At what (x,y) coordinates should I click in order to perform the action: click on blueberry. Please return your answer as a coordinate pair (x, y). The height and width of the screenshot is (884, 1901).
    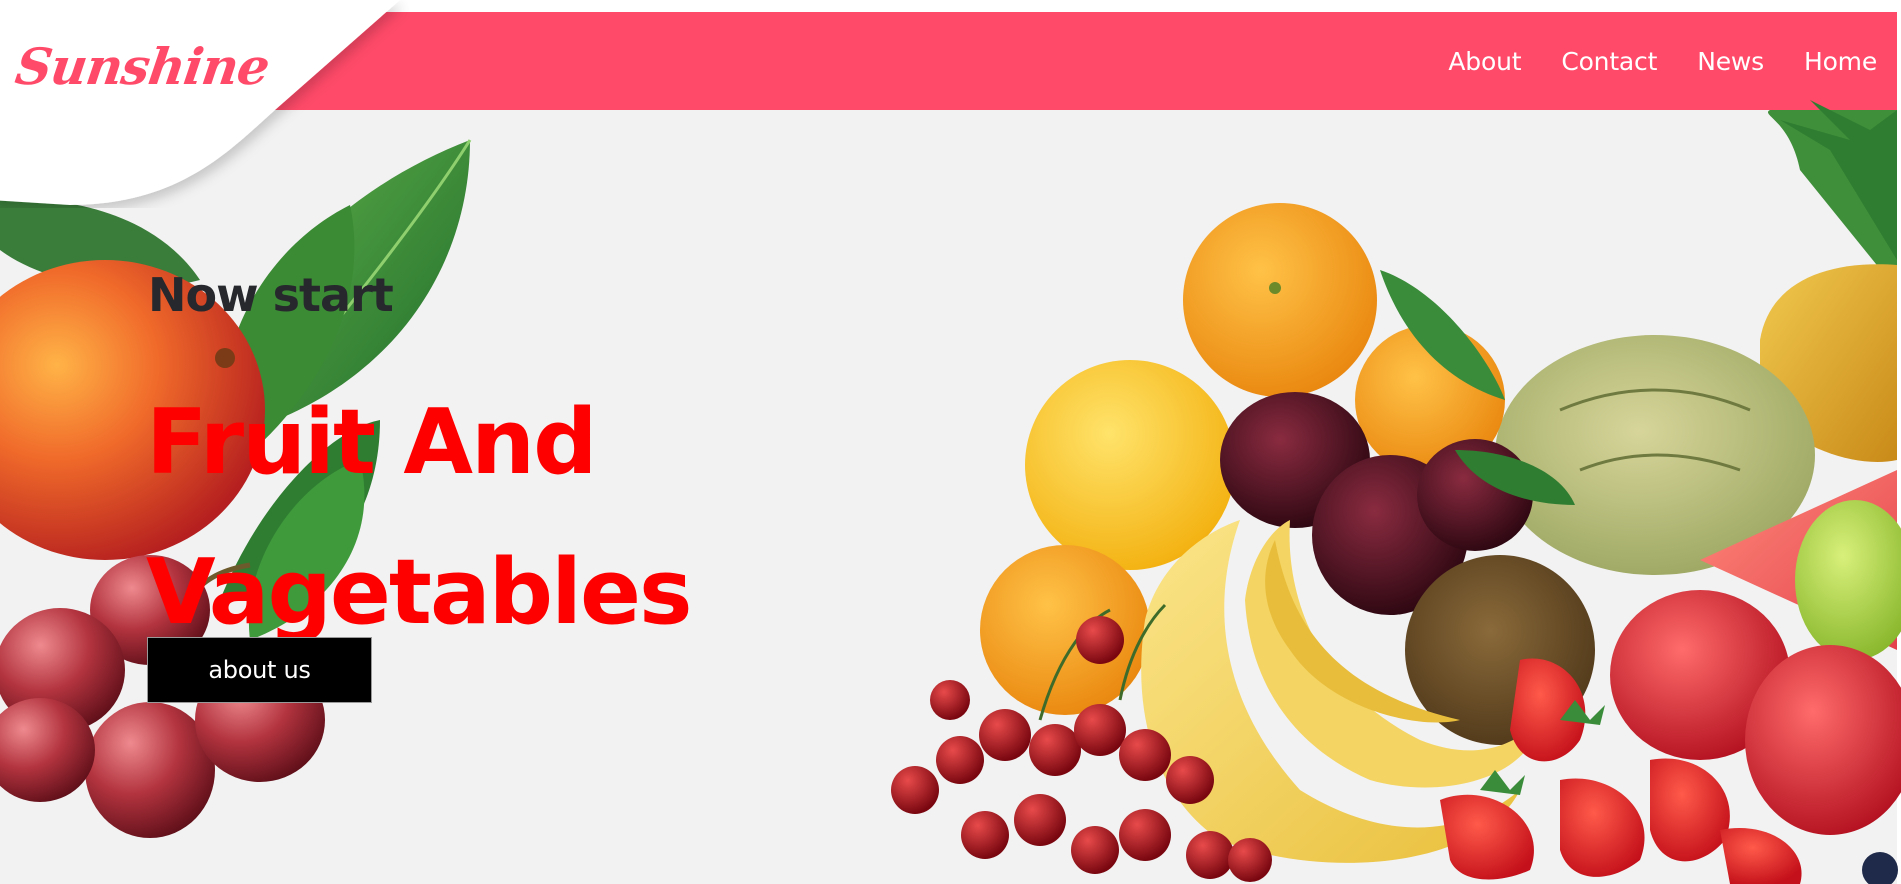
    Looking at the image, I should click on (1880, 868).